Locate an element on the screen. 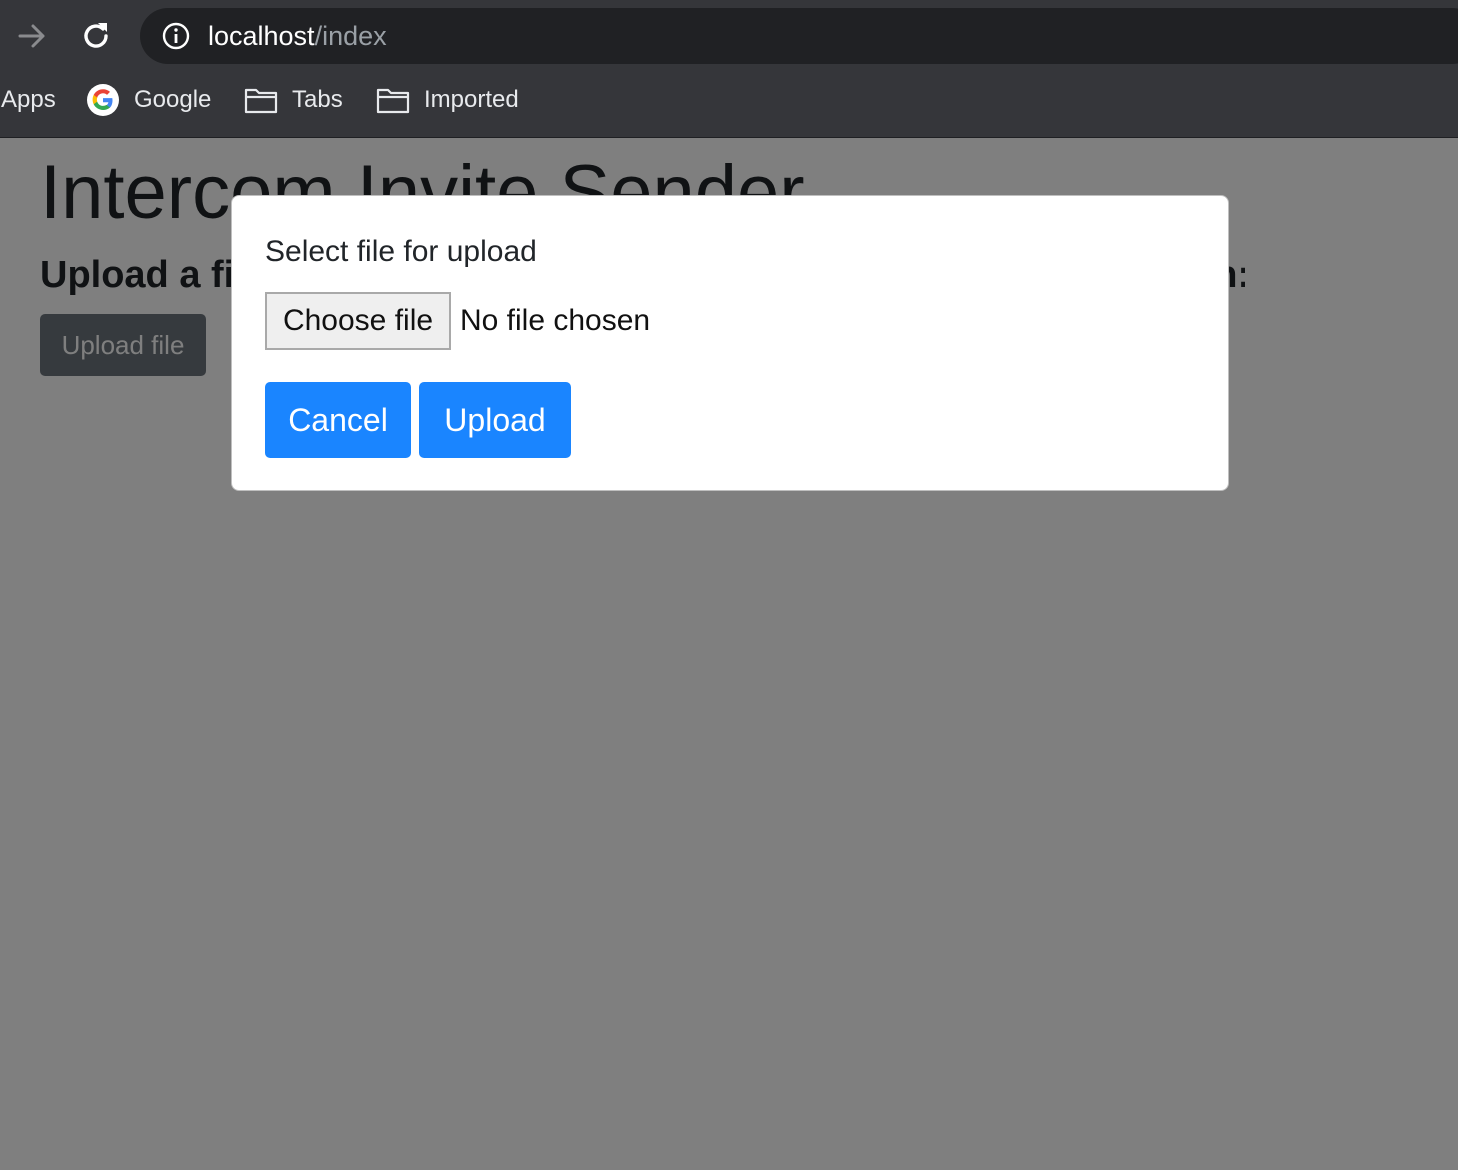 The image size is (1458, 1170). bookmark-label: Apps is located at coordinates (28, 99).